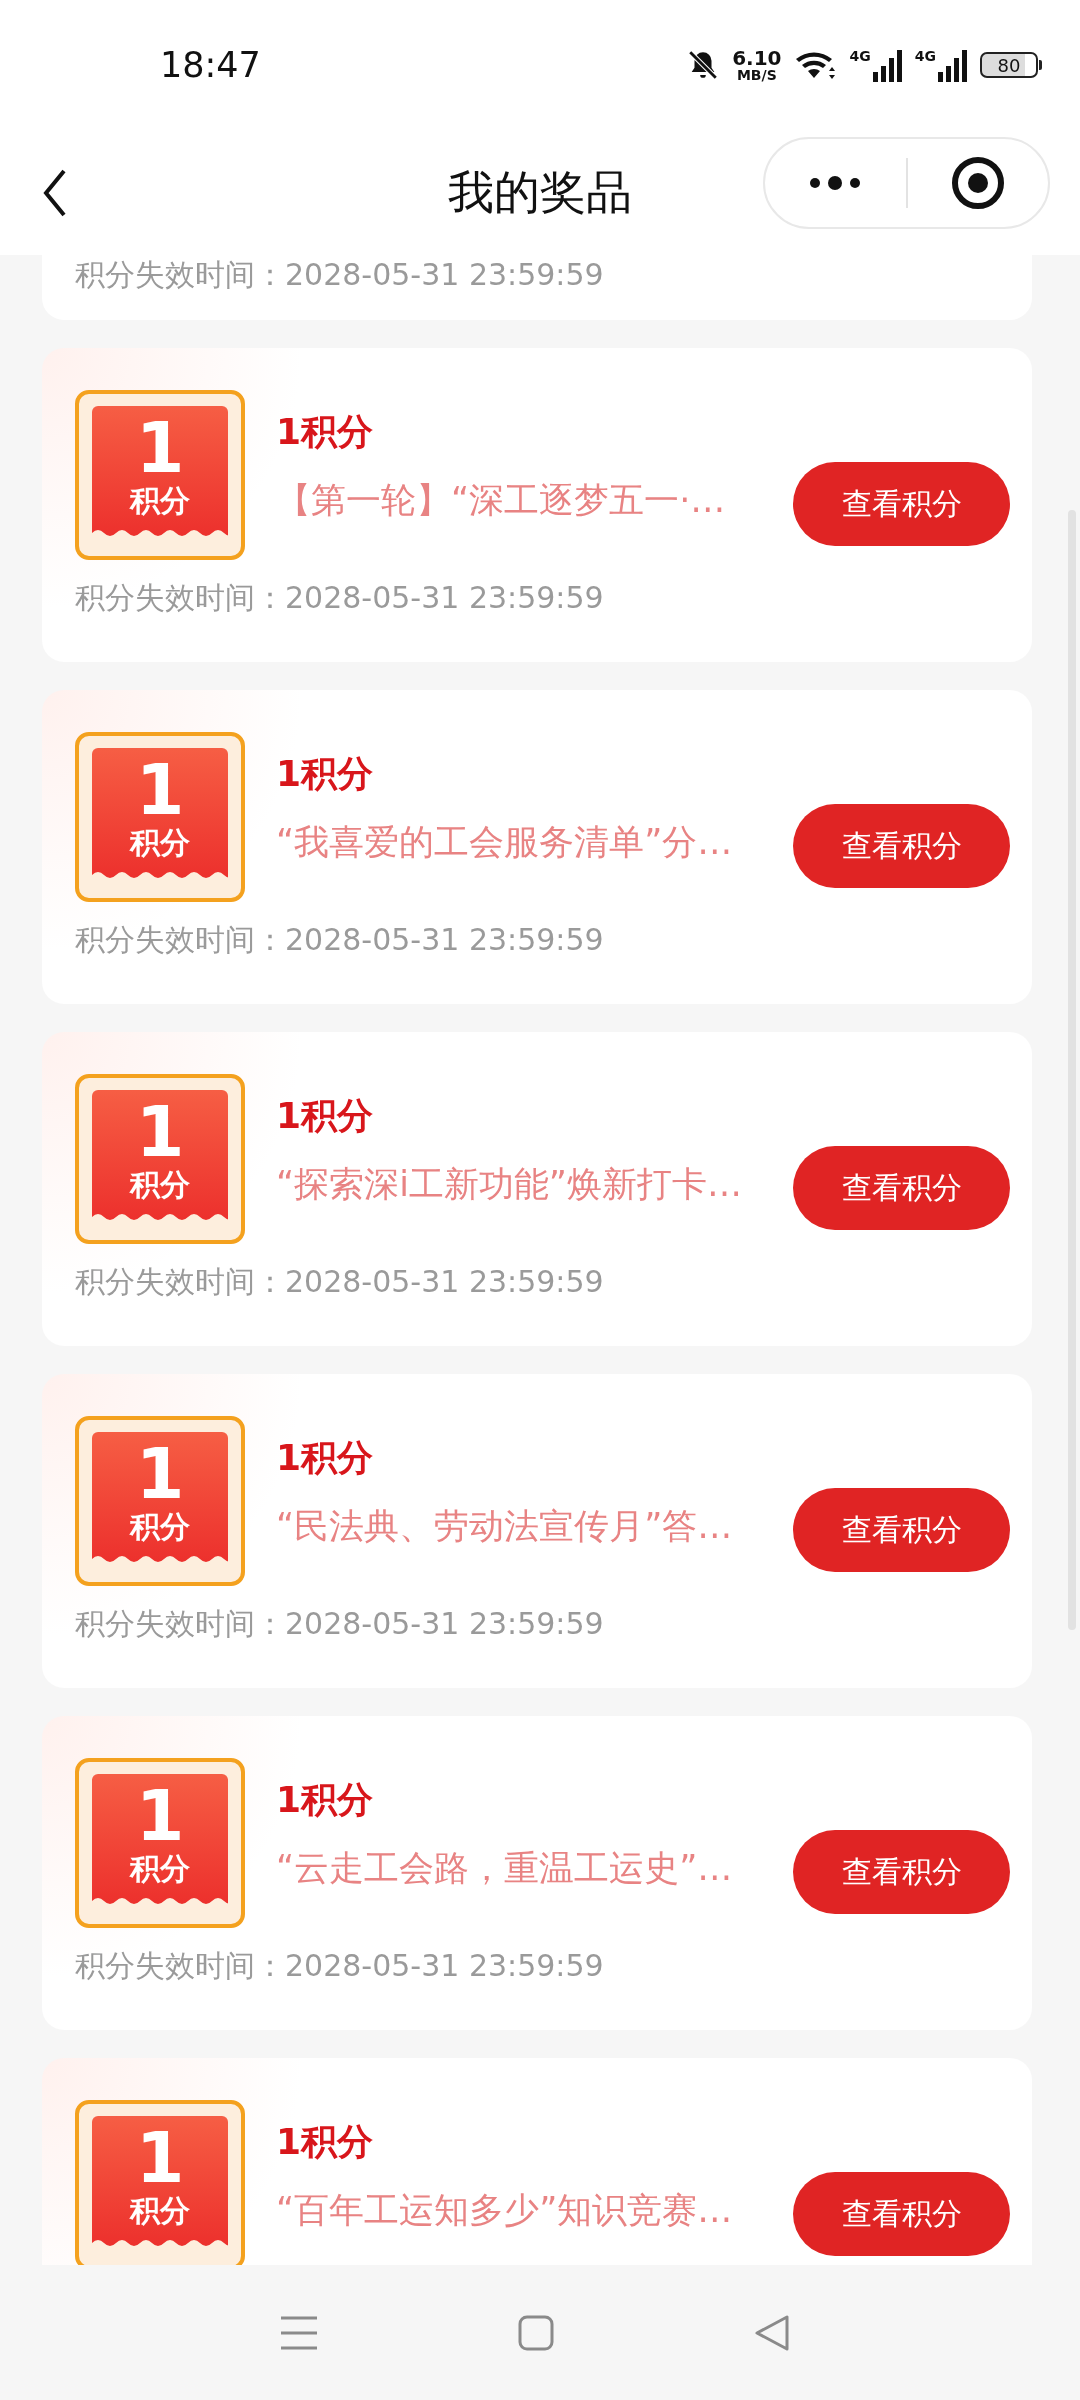 The height and width of the screenshot is (2400, 1080). Describe the element at coordinates (536, 2332) in the screenshot. I see `home-icon` at that location.